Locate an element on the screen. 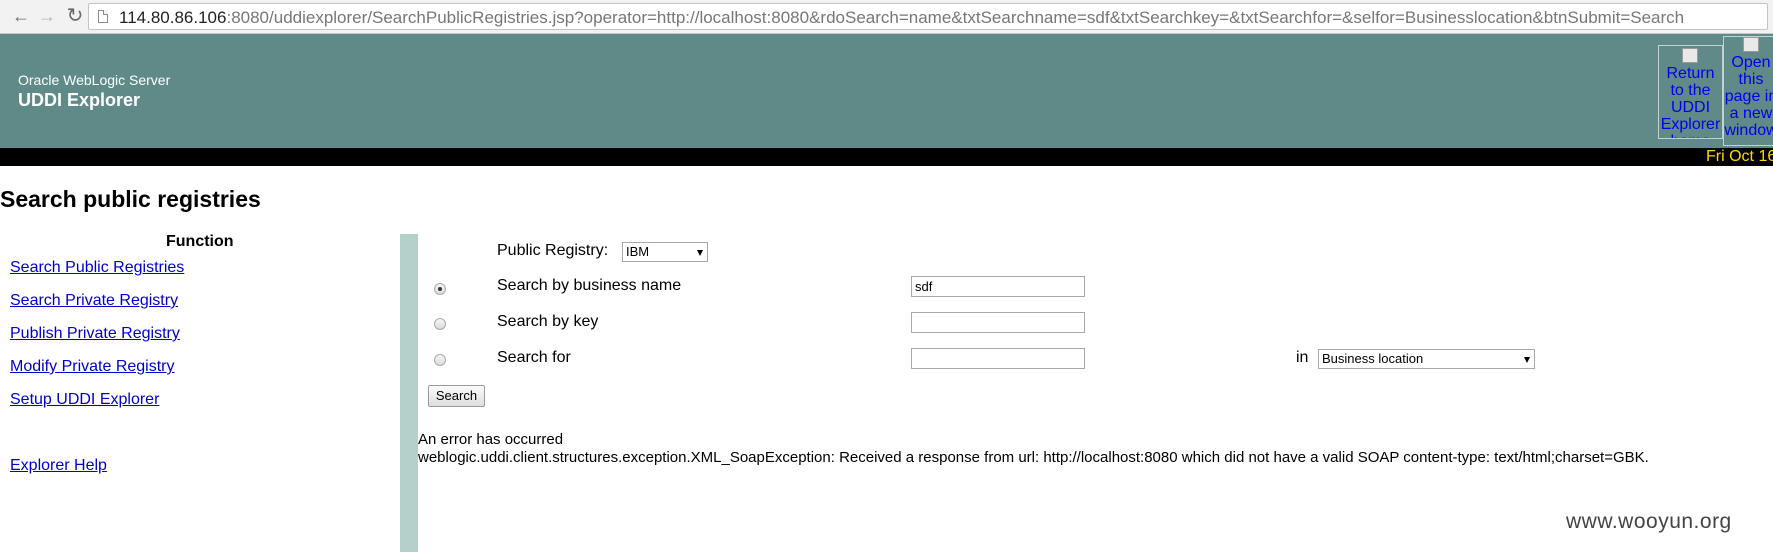  radio-search-by-key is located at coordinates (440, 324).